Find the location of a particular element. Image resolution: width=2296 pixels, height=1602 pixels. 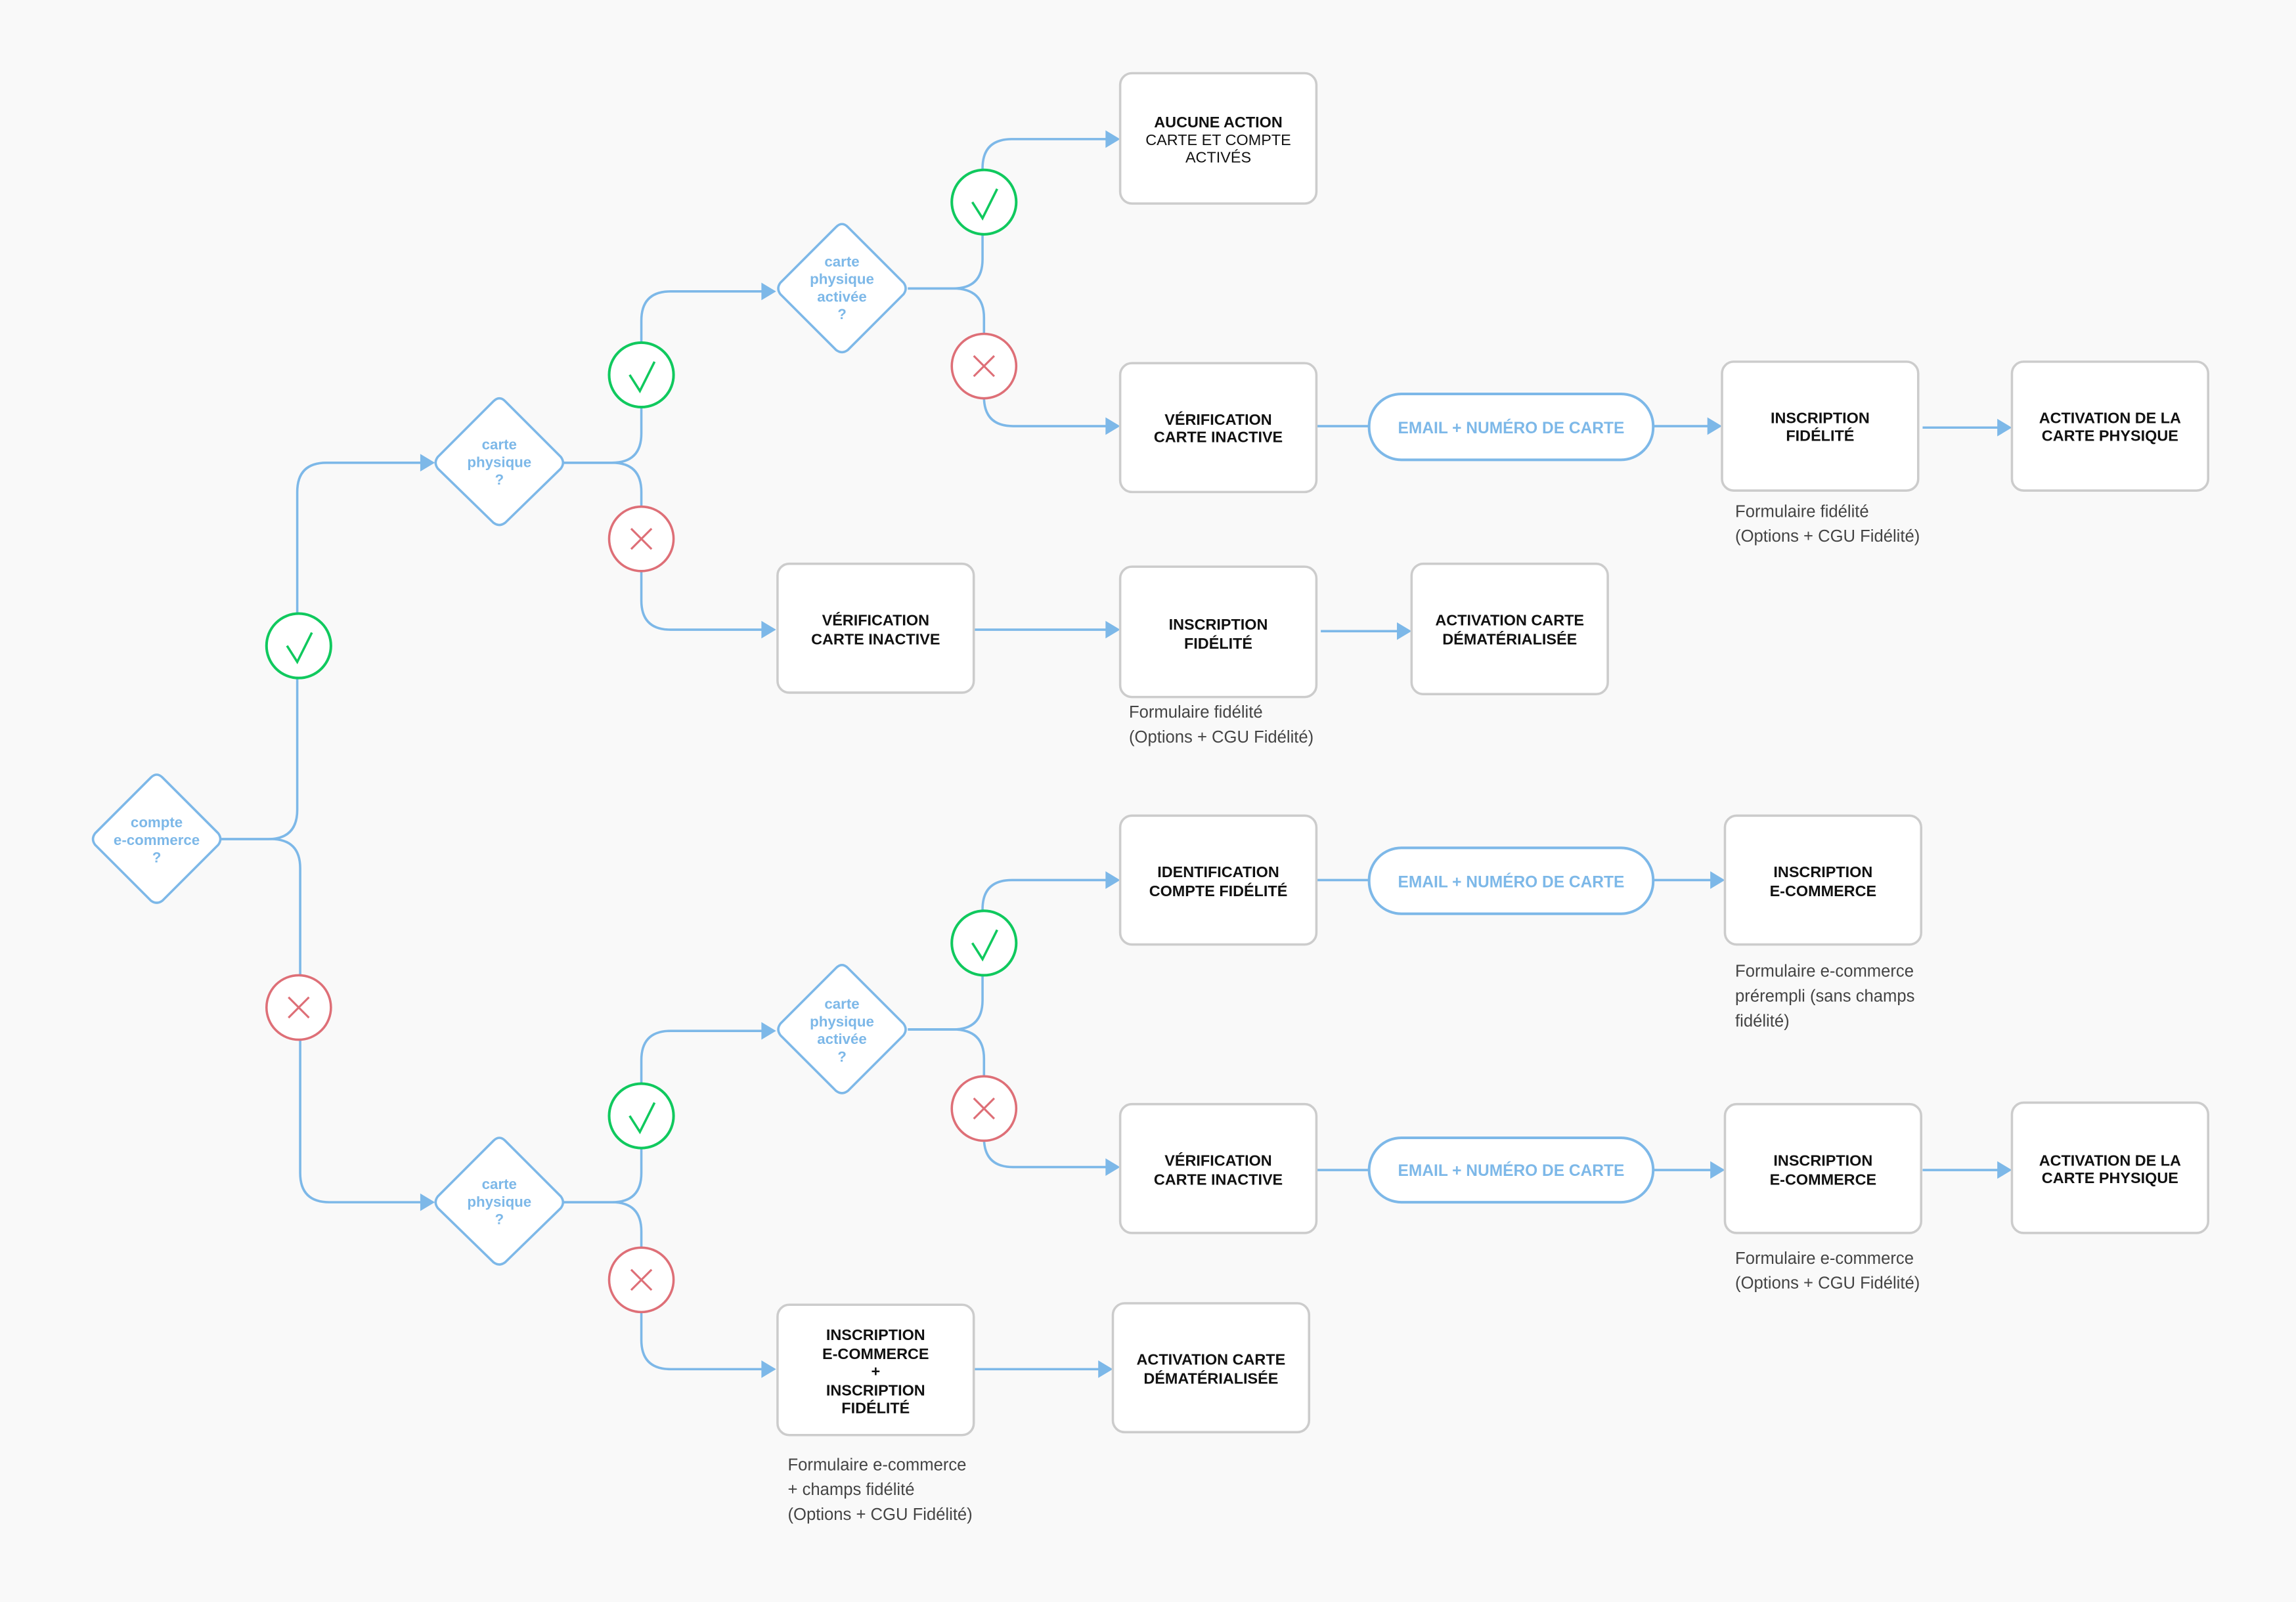

decision-label-line: e-commerce is located at coordinates (157, 840).